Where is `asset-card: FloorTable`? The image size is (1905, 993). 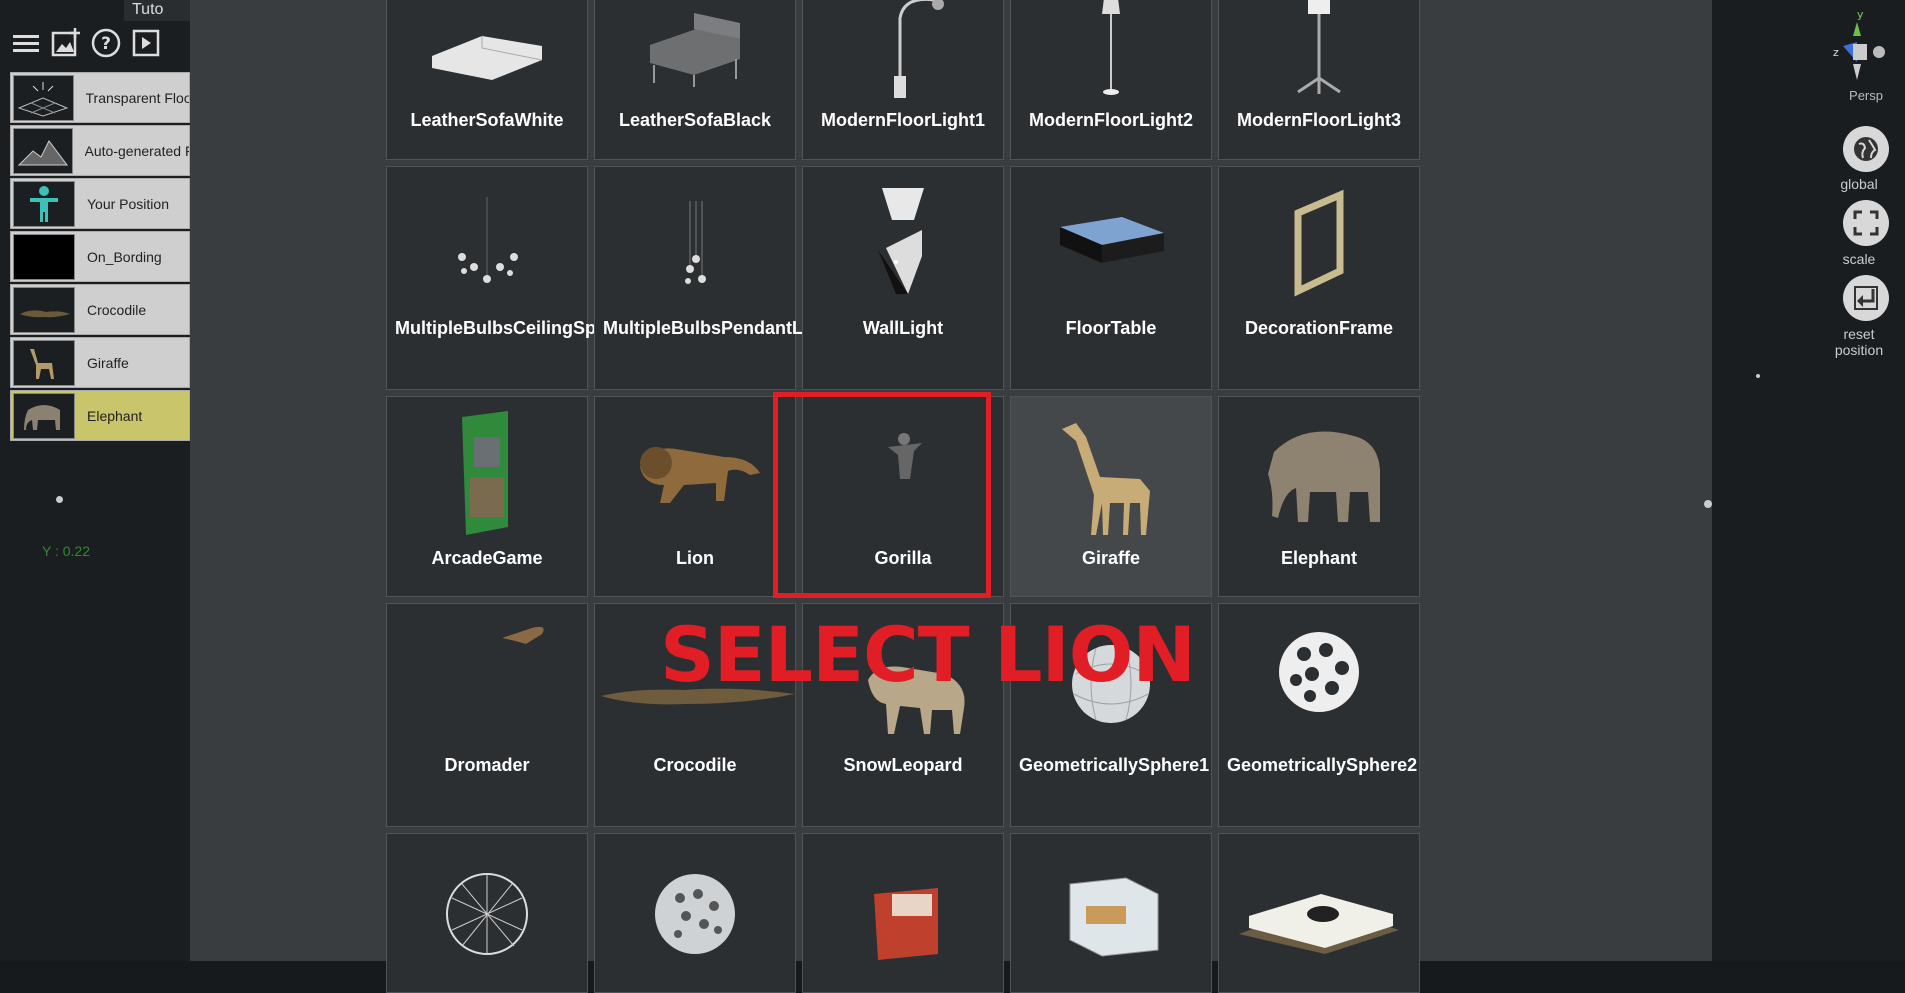
asset-card: FloorTable is located at coordinates (1111, 278).